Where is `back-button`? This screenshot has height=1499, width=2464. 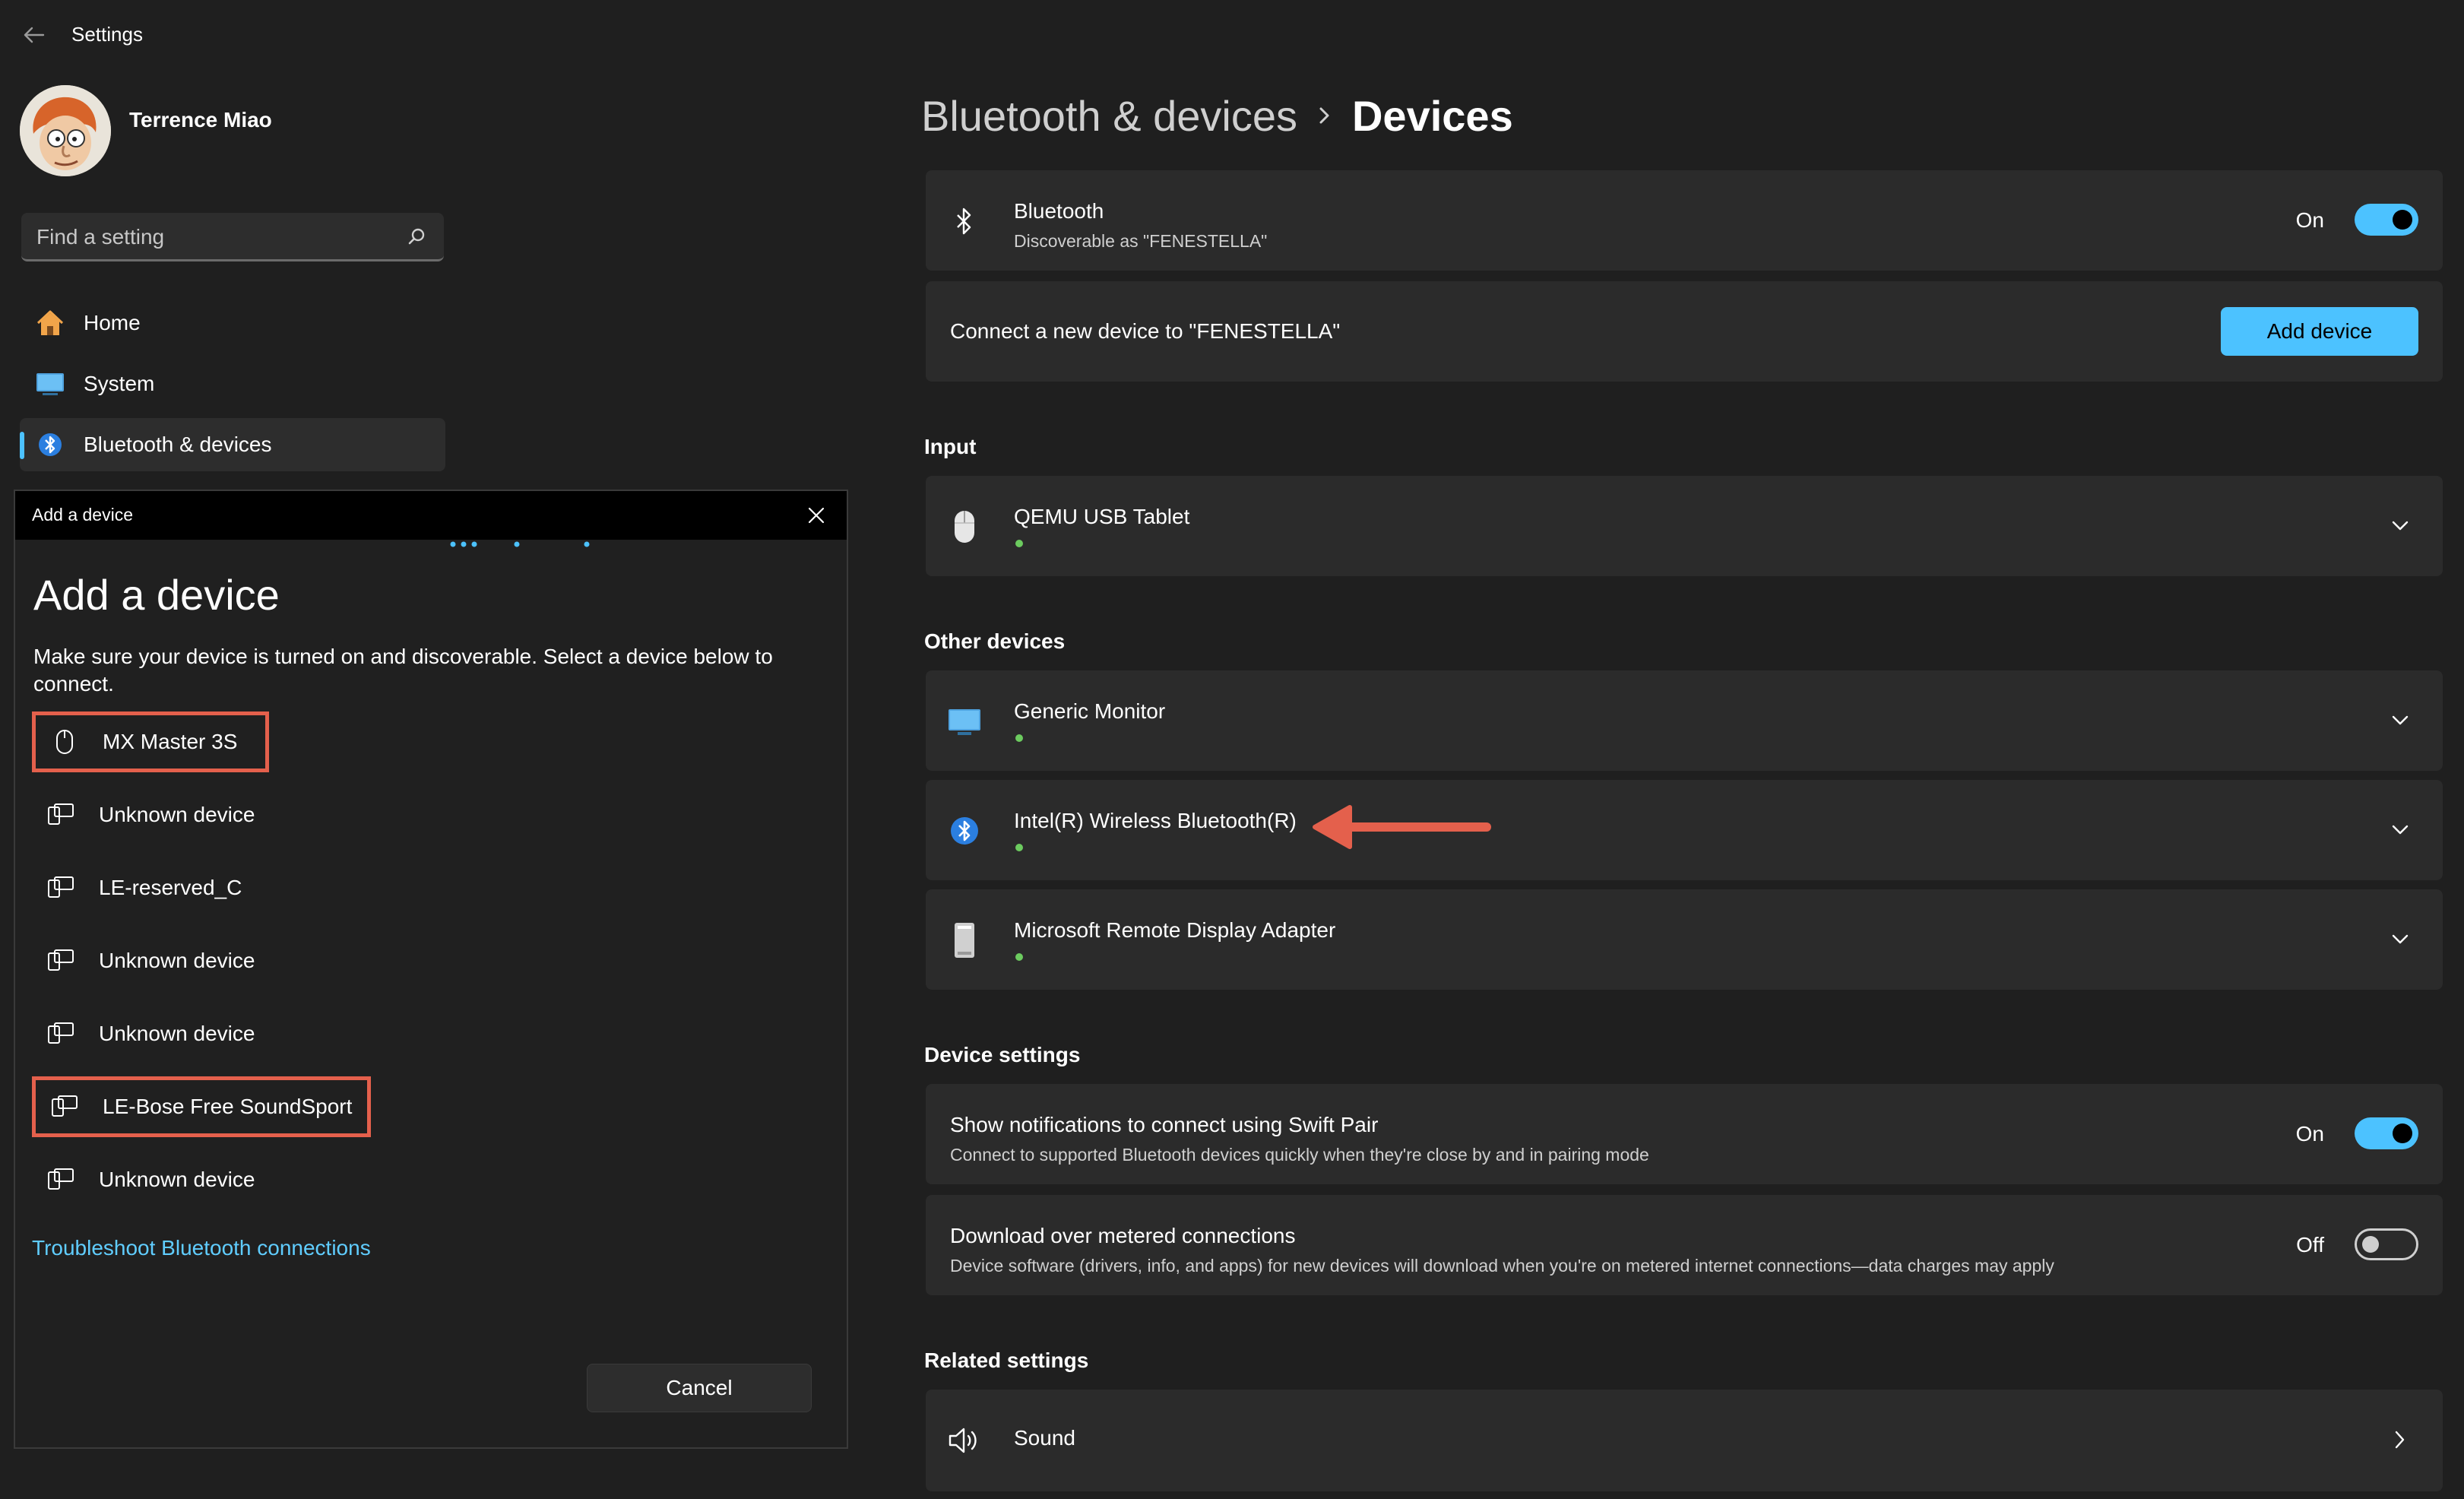
back-button is located at coordinates (33, 35).